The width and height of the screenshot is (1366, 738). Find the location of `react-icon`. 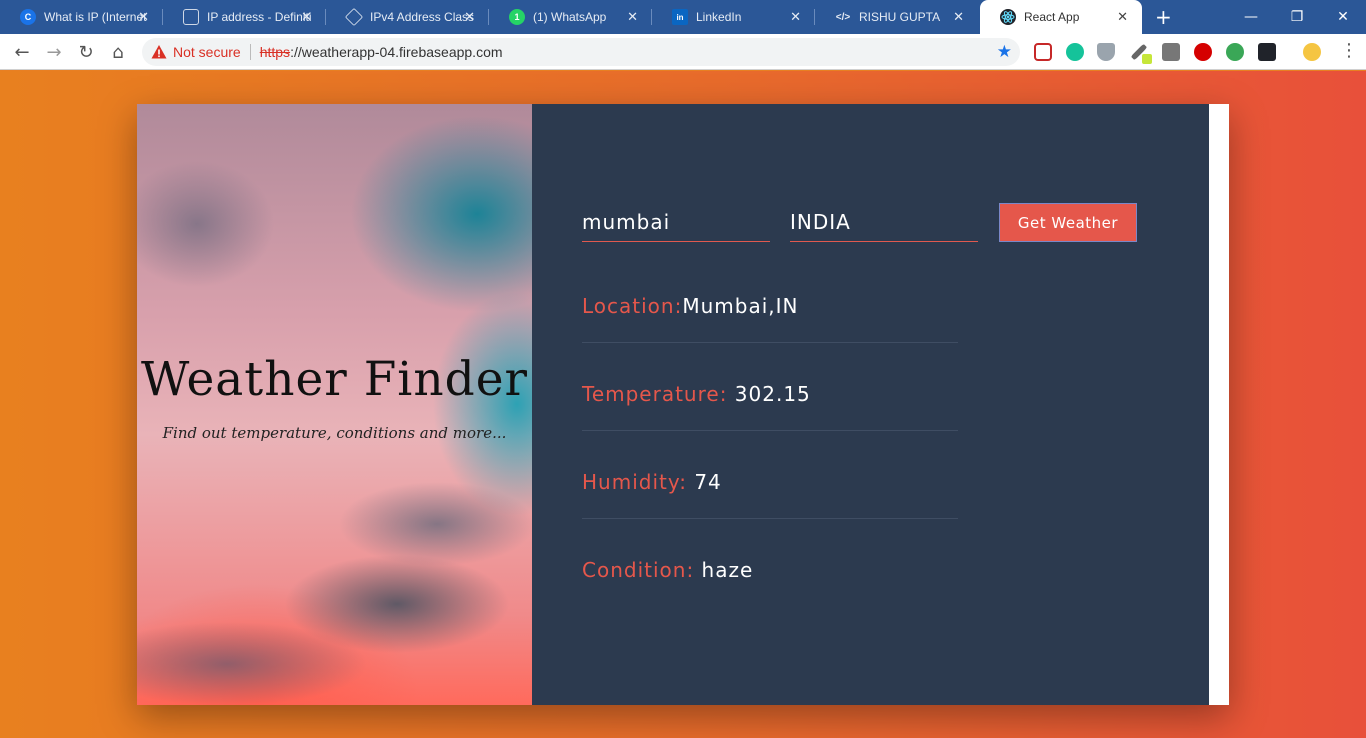

react-icon is located at coordinates (1008, 17).